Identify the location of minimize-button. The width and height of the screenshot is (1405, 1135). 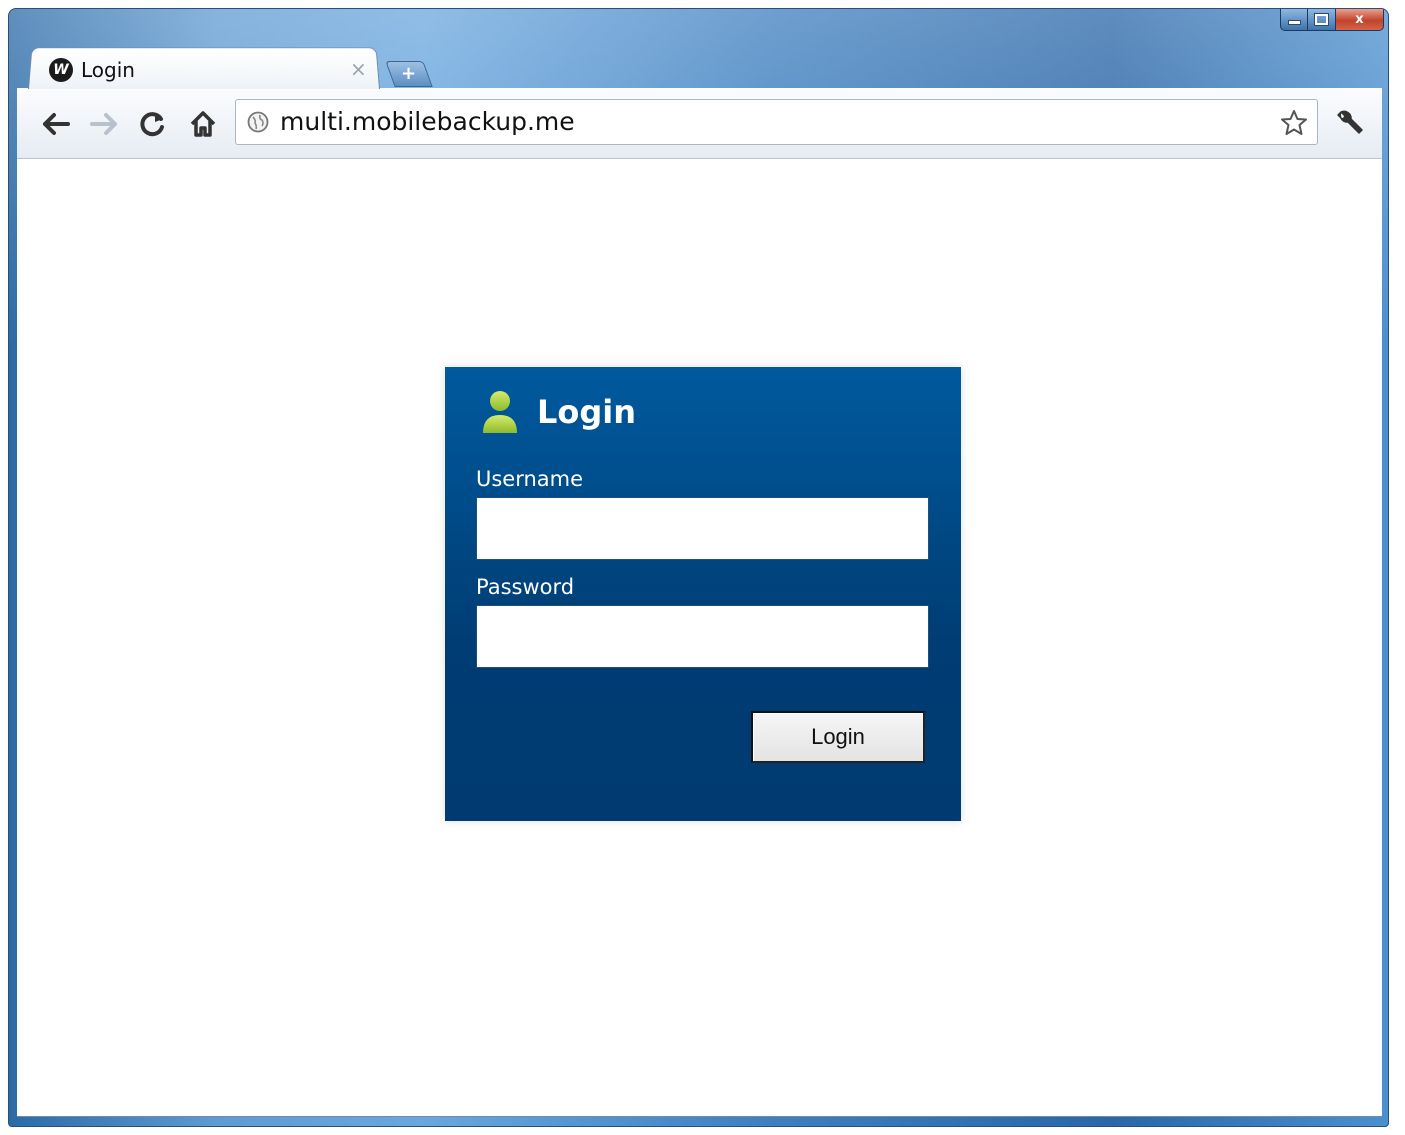
(1294, 20).